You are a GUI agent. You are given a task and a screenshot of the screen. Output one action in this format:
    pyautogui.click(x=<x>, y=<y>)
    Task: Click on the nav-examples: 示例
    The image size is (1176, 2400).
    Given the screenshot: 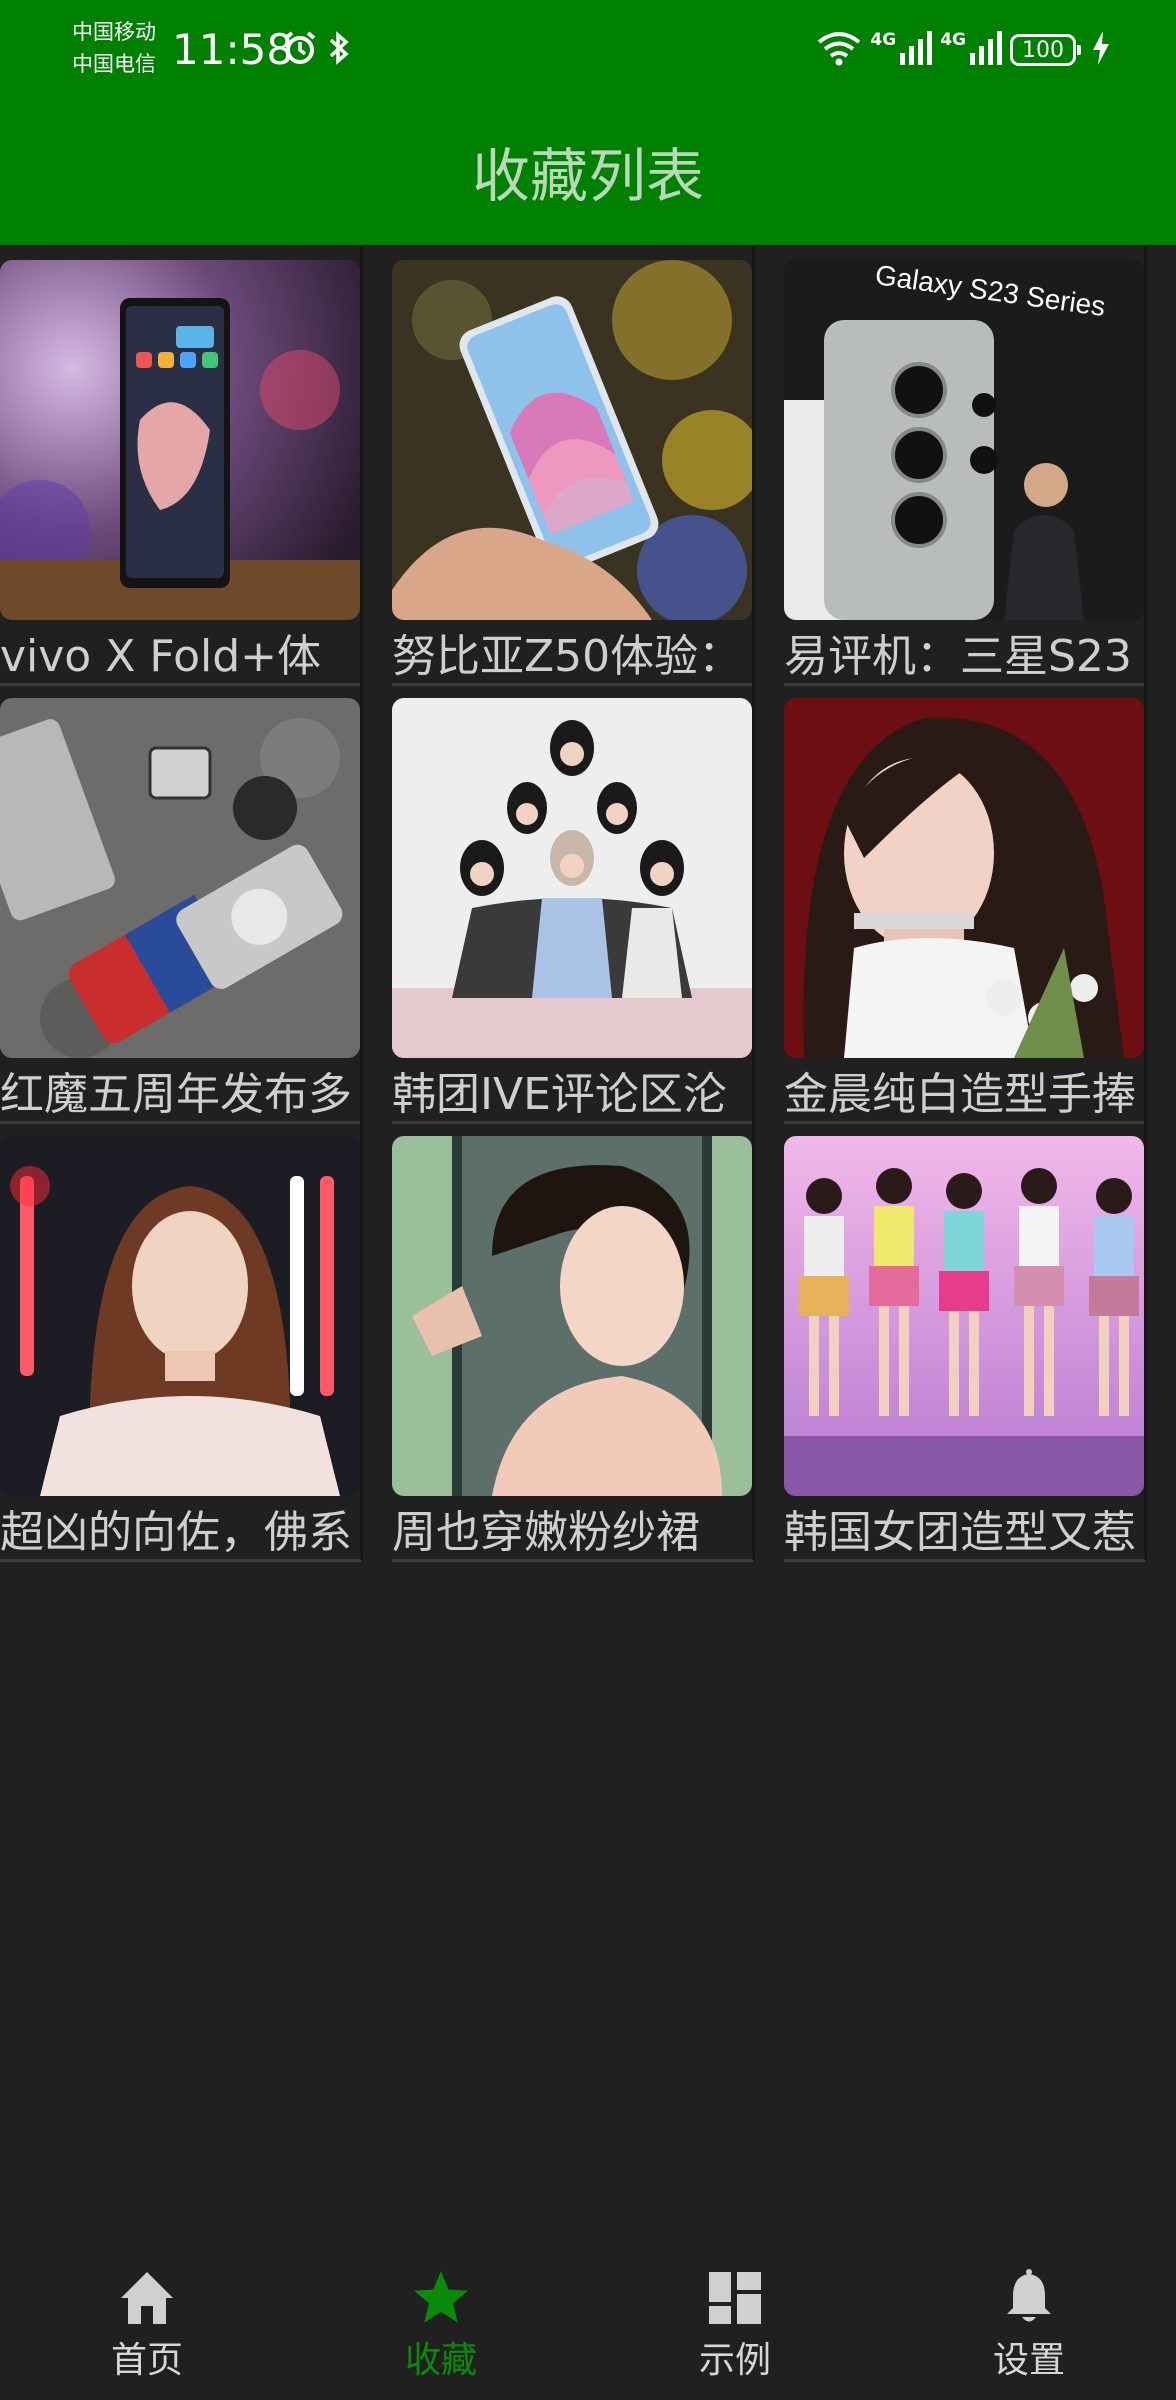 What is the action you would take?
    pyautogui.click(x=735, y=2315)
    